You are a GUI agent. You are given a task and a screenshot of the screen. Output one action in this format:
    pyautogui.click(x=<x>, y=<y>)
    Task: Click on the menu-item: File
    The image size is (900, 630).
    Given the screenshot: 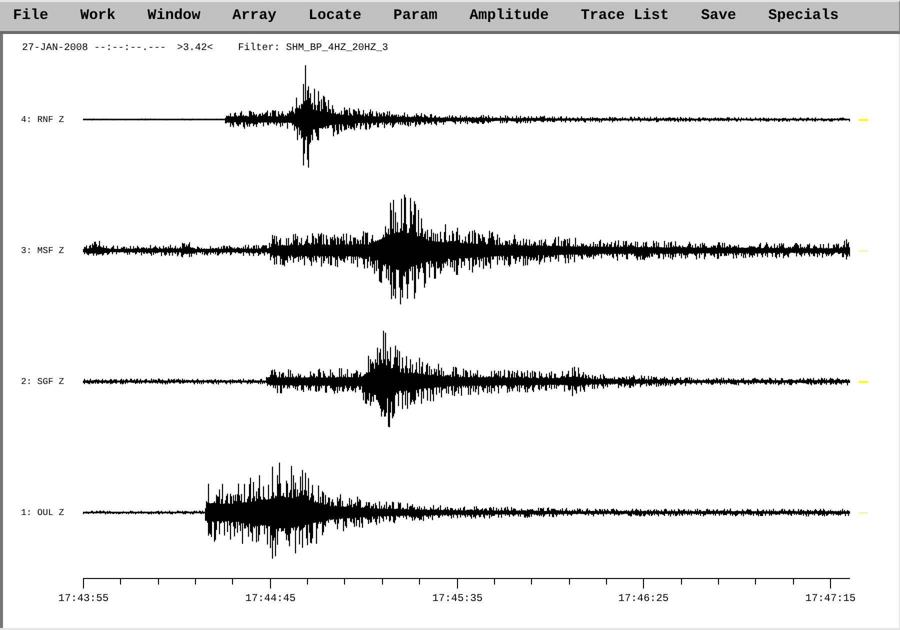 What is the action you would take?
    pyautogui.click(x=30, y=16)
    